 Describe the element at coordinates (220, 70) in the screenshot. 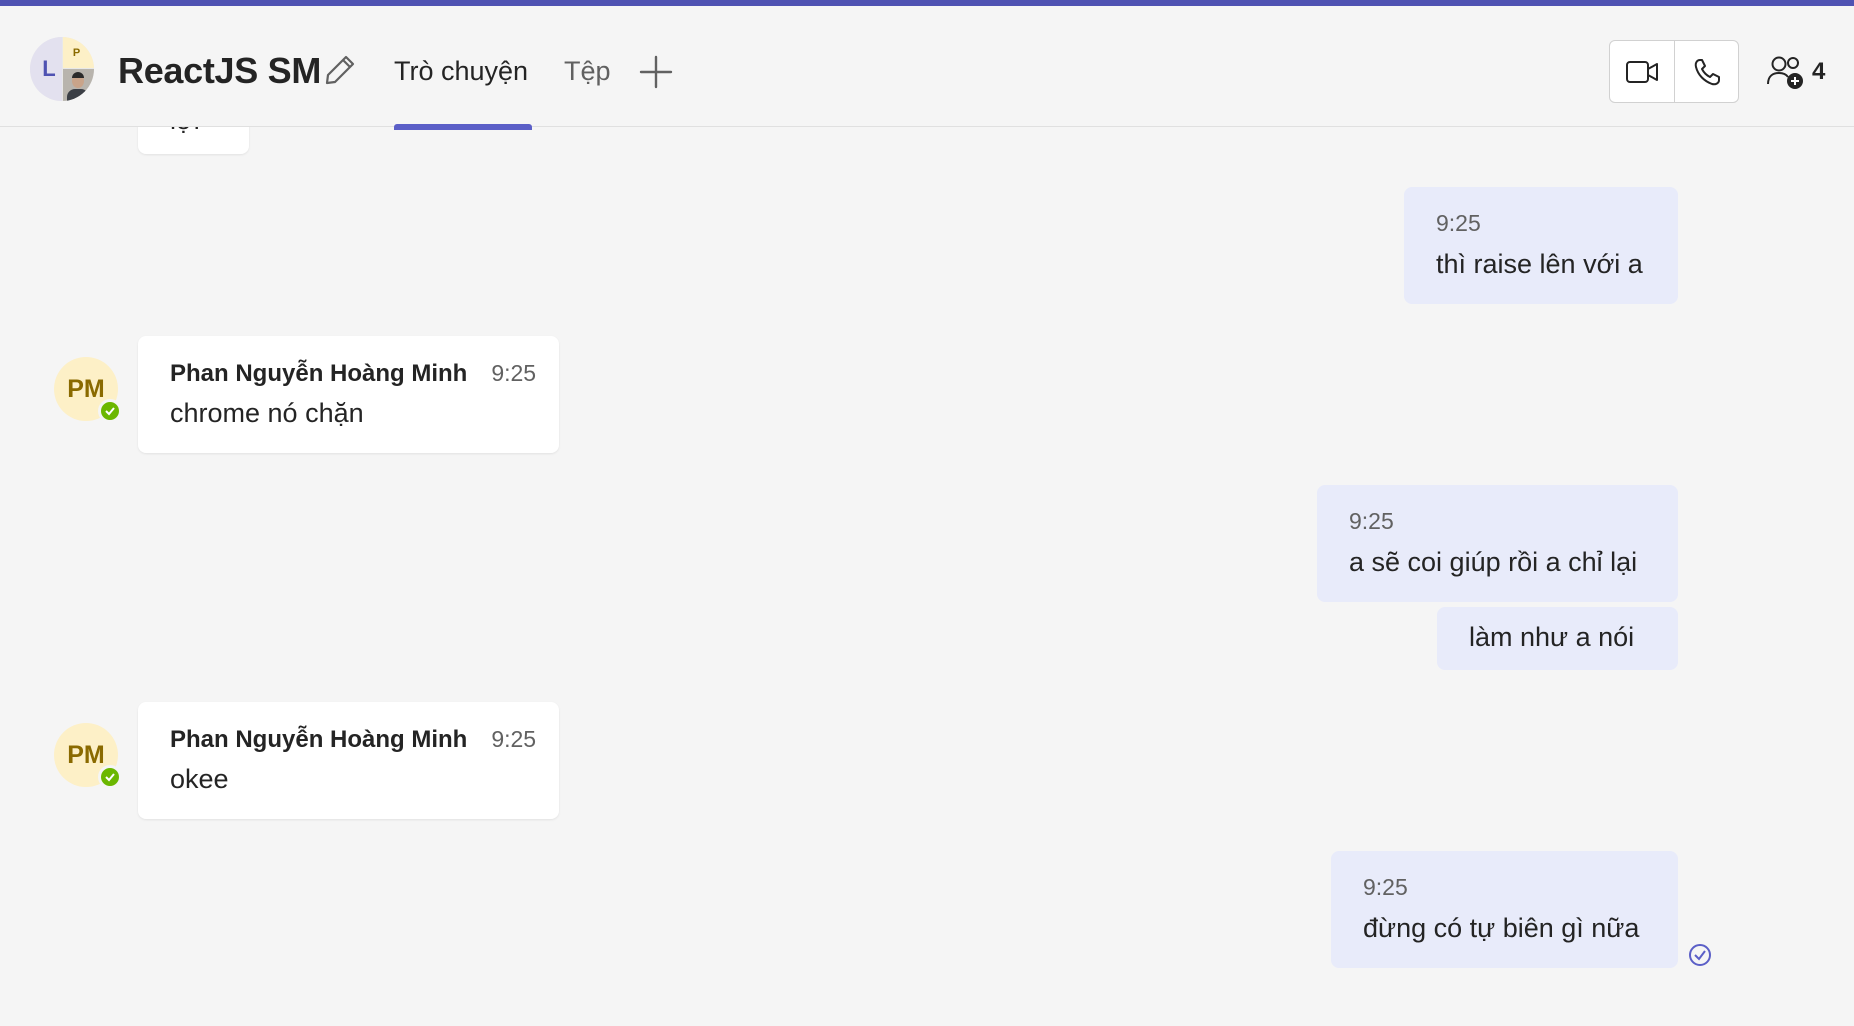

I see `chat-title: ReactJS SM` at that location.